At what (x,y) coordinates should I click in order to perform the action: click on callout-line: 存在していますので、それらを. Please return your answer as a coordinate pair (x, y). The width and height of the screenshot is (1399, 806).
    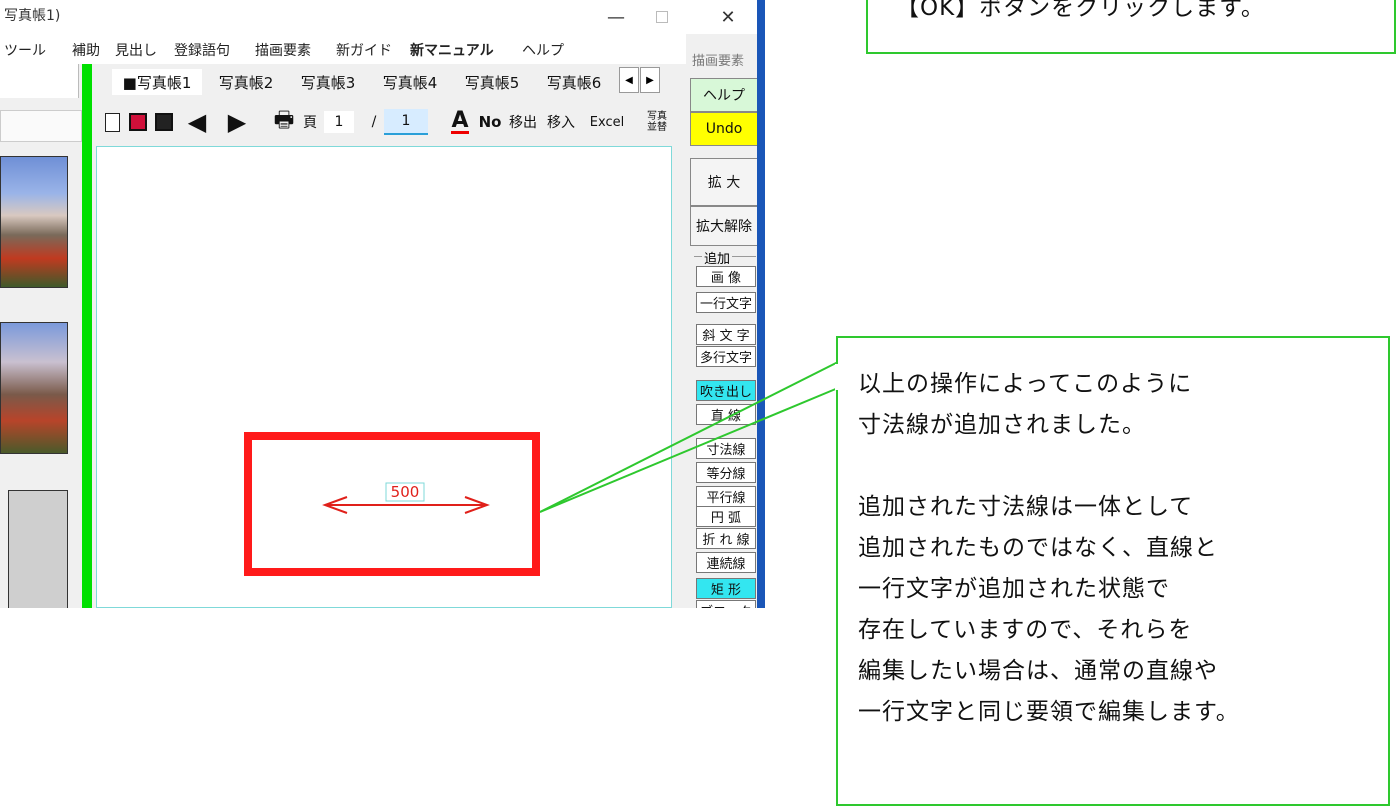
    Looking at the image, I should click on (1025, 630).